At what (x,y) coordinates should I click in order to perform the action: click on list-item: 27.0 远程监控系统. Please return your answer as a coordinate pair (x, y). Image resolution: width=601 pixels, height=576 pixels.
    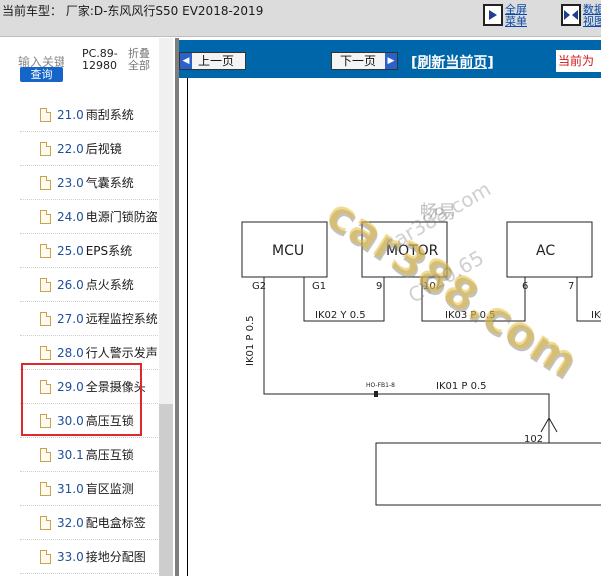
    Looking at the image, I should click on (89, 319).